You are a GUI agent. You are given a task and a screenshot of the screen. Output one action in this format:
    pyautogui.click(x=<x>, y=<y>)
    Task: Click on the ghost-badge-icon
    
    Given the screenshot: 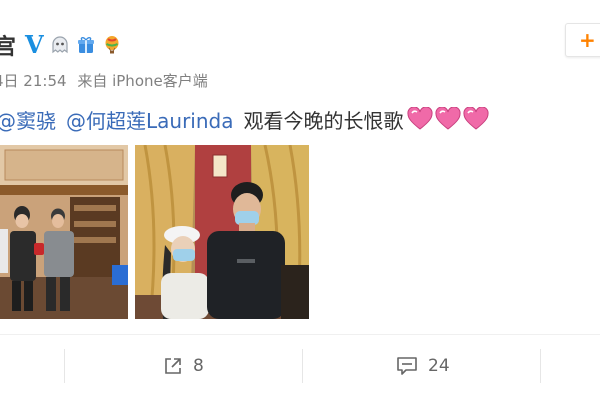 What is the action you would take?
    pyautogui.click(x=60, y=45)
    